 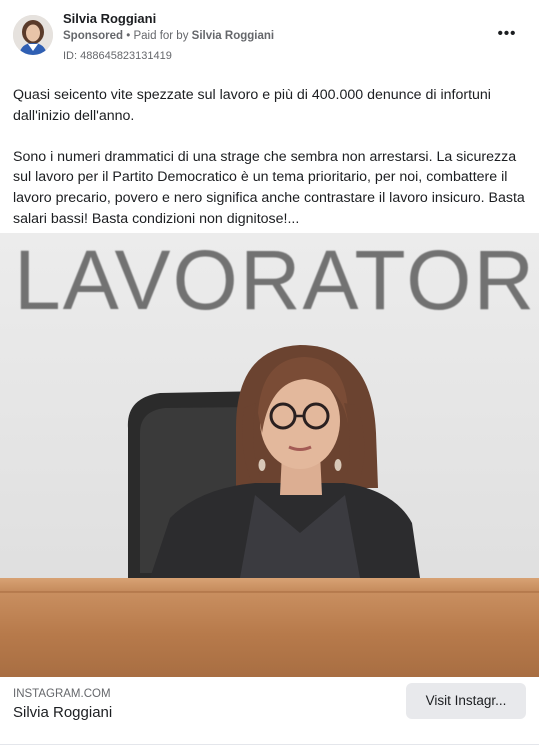 I want to click on sponsored-line: Sponsored • Paid for by Silvia Roggiani, so click(x=168, y=36).